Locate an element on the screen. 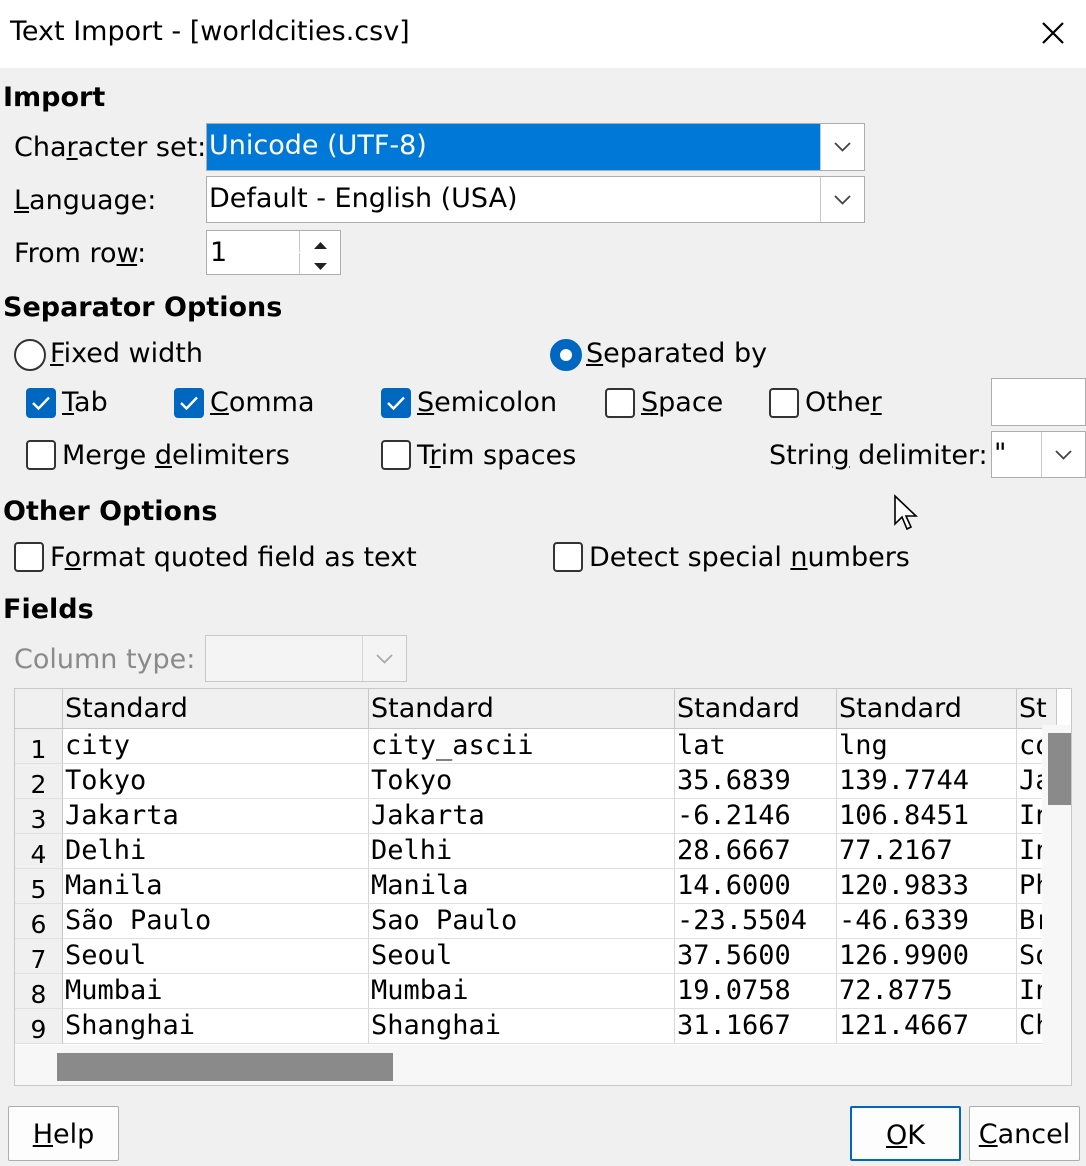 This screenshot has width=1086, height=1166. spin-down-button is located at coordinates (320, 263).